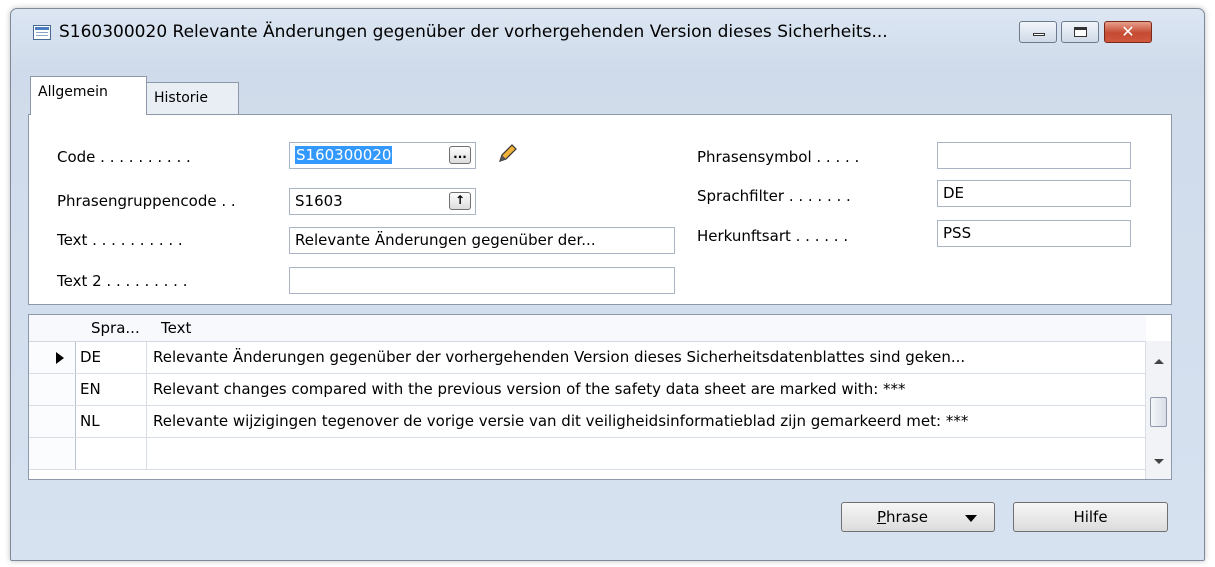 The width and height of the screenshot is (1215, 567). What do you see at coordinates (1034, 193) in the screenshot?
I see `sprachfilter-field: DE` at bounding box center [1034, 193].